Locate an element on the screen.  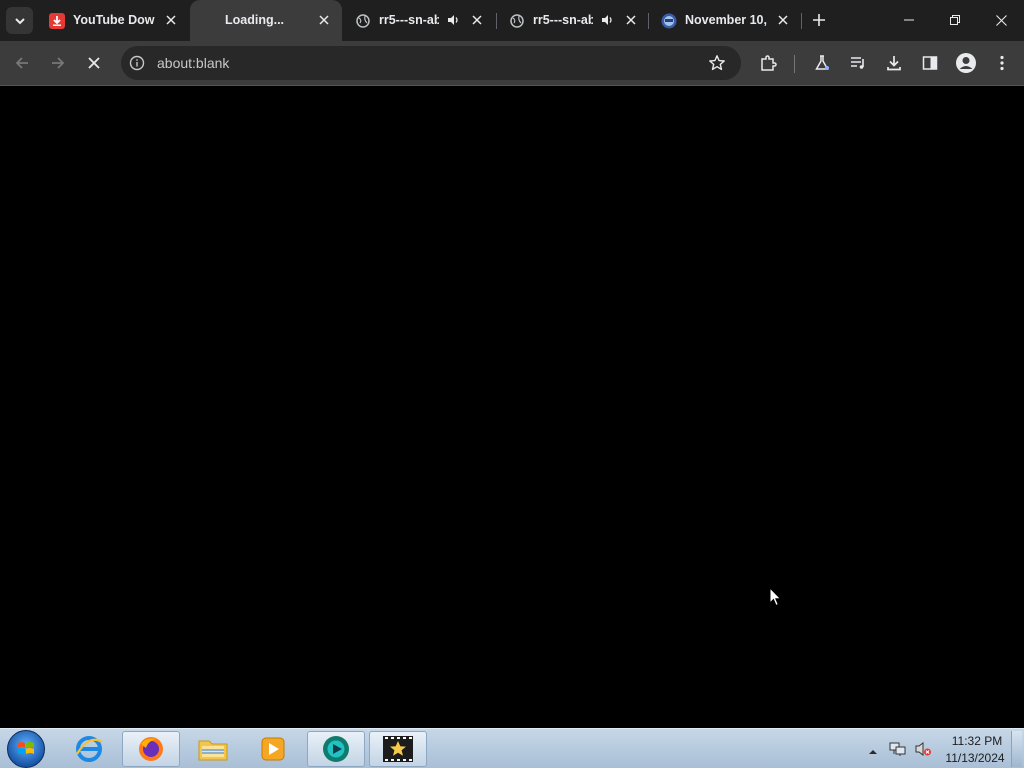
start-button is located at coordinates (26, 749).